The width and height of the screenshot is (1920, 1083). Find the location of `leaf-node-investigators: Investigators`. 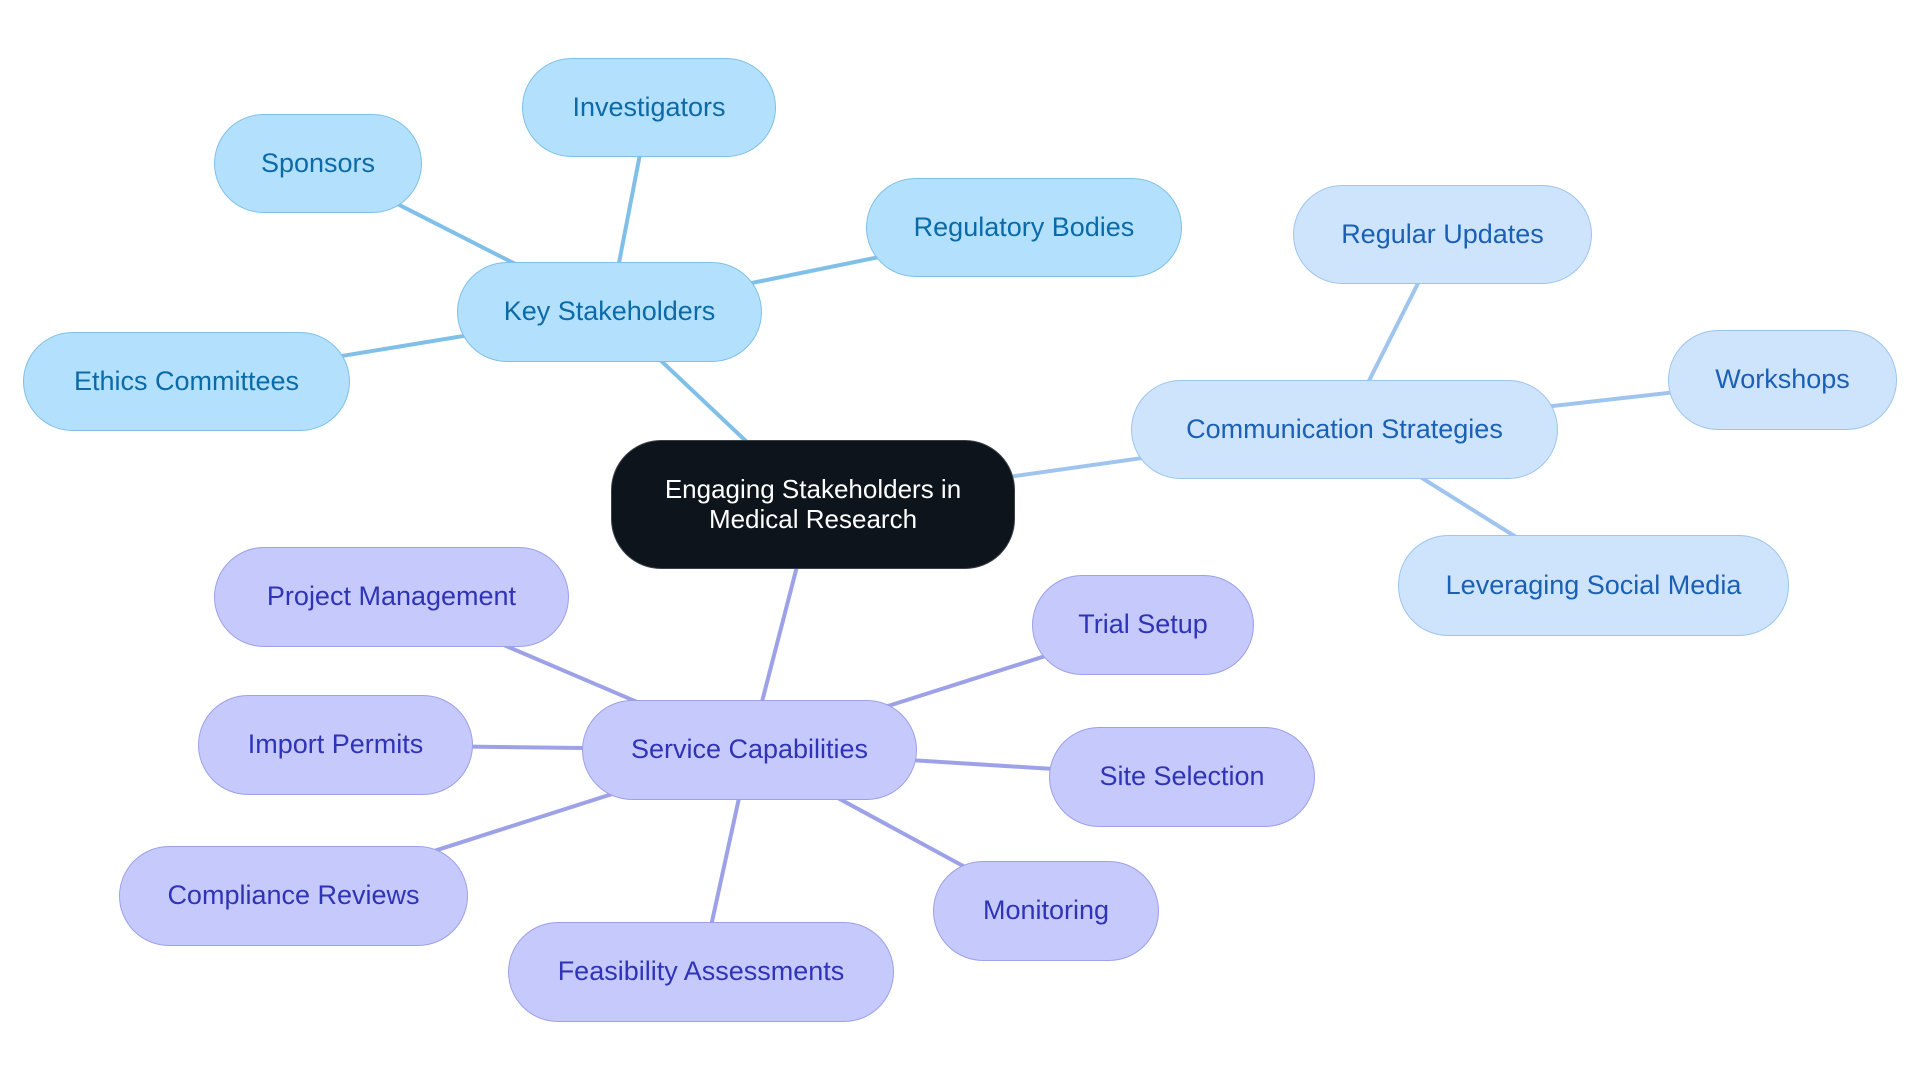

leaf-node-investigators: Investigators is located at coordinates (649, 107).